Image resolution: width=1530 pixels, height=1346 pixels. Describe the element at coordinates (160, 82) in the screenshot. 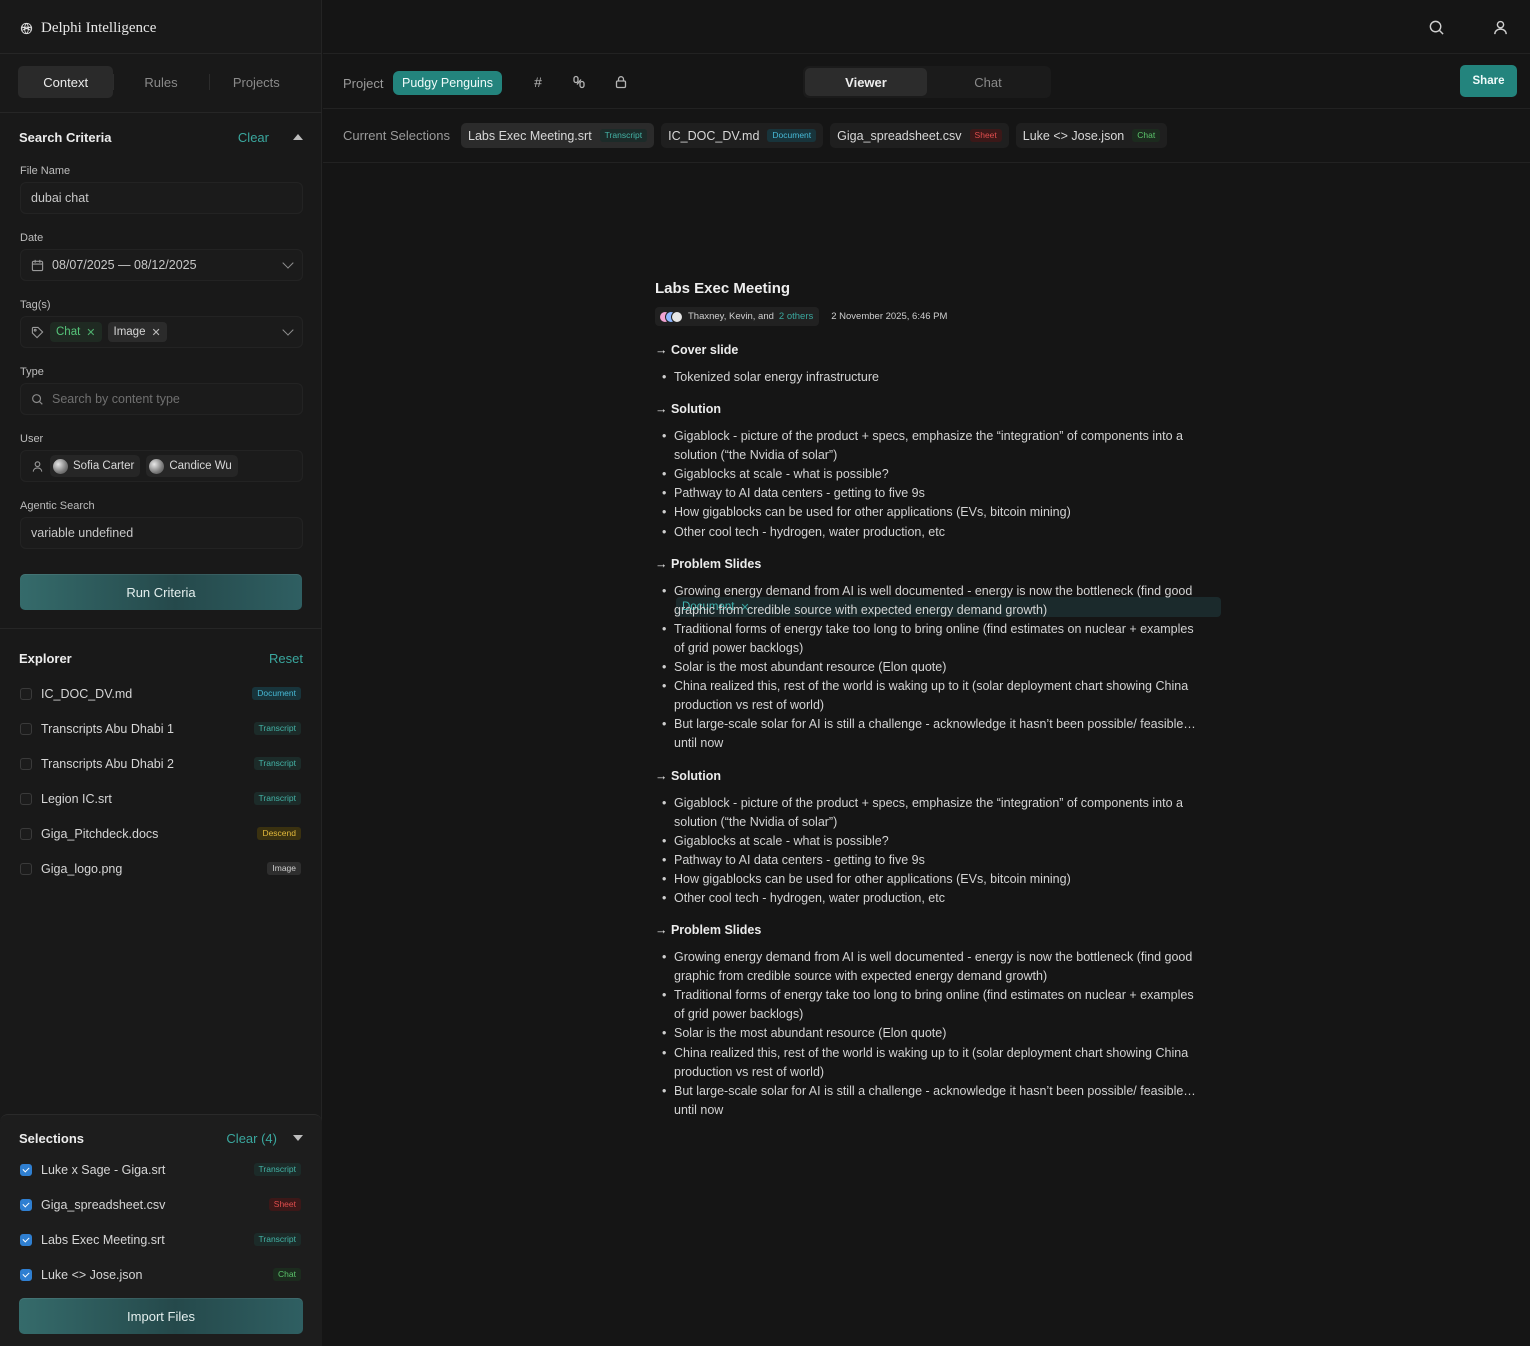

I see `tab-rules: Rules` at that location.